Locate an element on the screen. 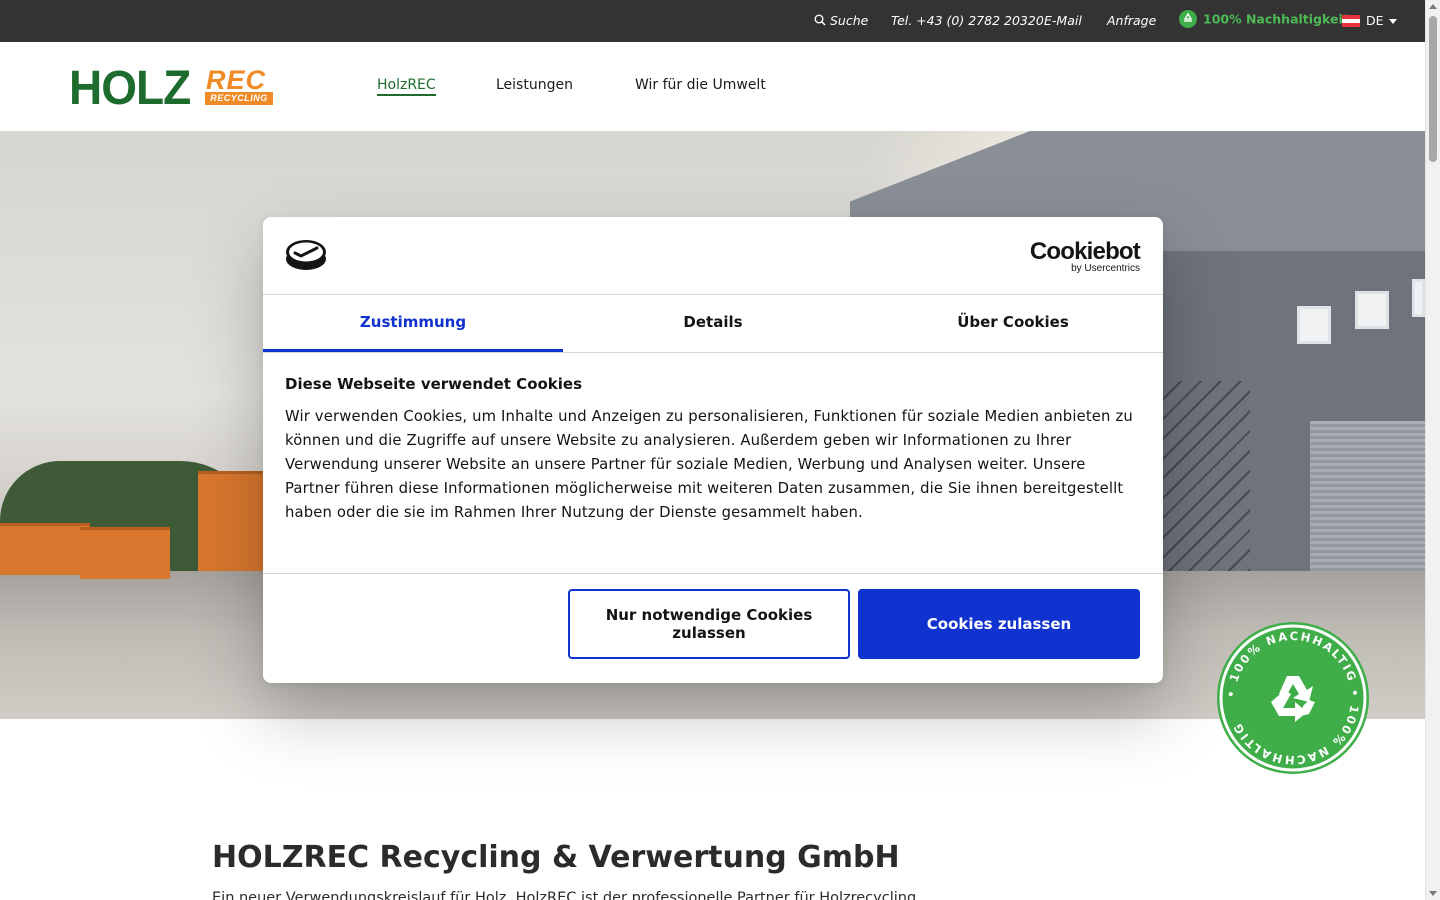 The height and width of the screenshot is (900, 1440). tab-details: Details is located at coordinates (713, 323).